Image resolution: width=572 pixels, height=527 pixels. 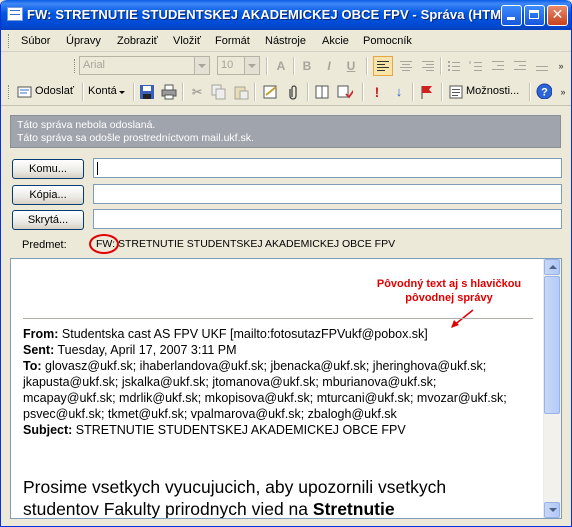 I want to click on vertical-scrollbar, so click(x=552, y=388).